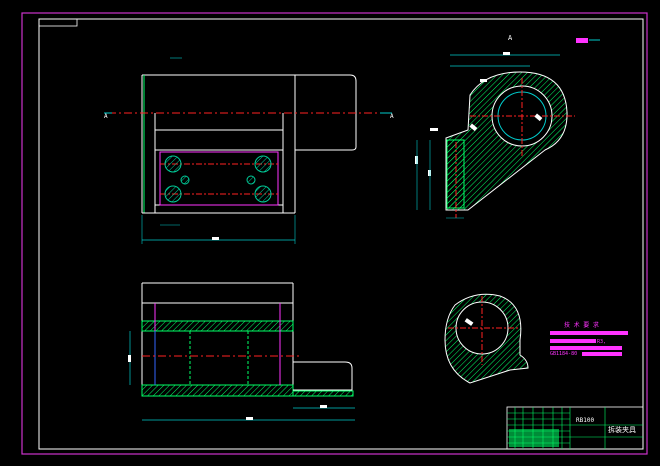 The width and height of the screenshot is (660, 466). What do you see at coordinates (622, 429) in the screenshot?
I see `part-name: 拆装夹具` at bounding box center [622, 429].